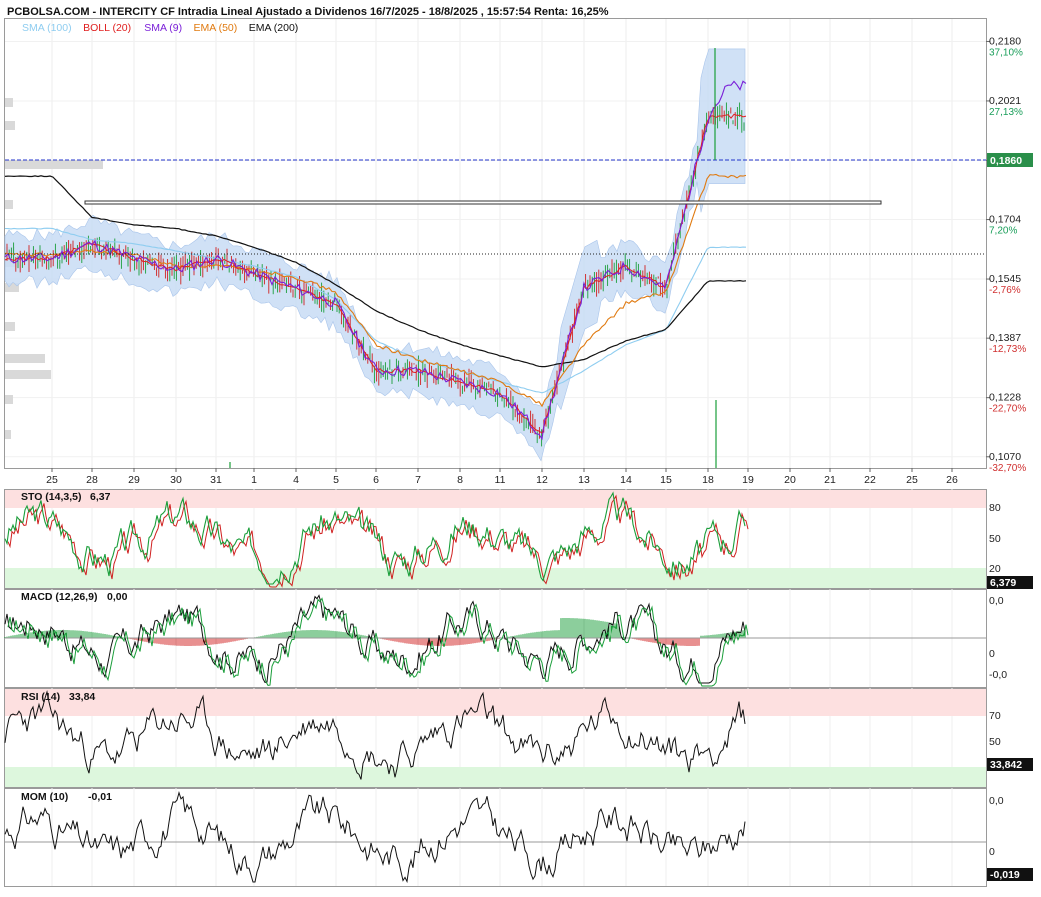  I want to click on rsi-label: RSI (14), so click(40, 697).